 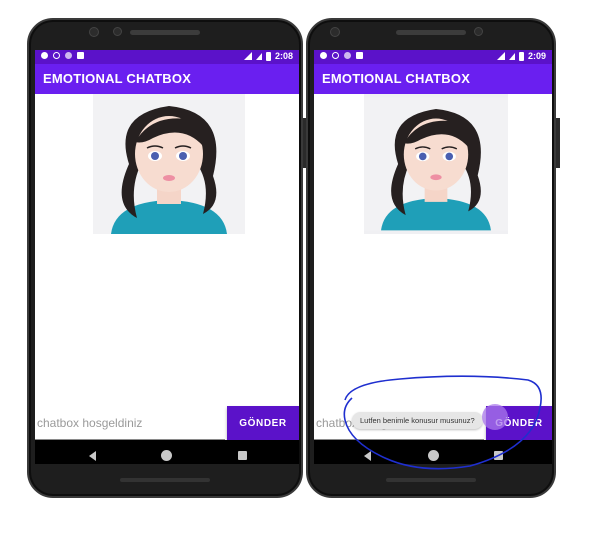 What do you see at coordinates (283, 56) in the screenshot?
I see `status-time: 2:08` at bounding box center [283, 56].